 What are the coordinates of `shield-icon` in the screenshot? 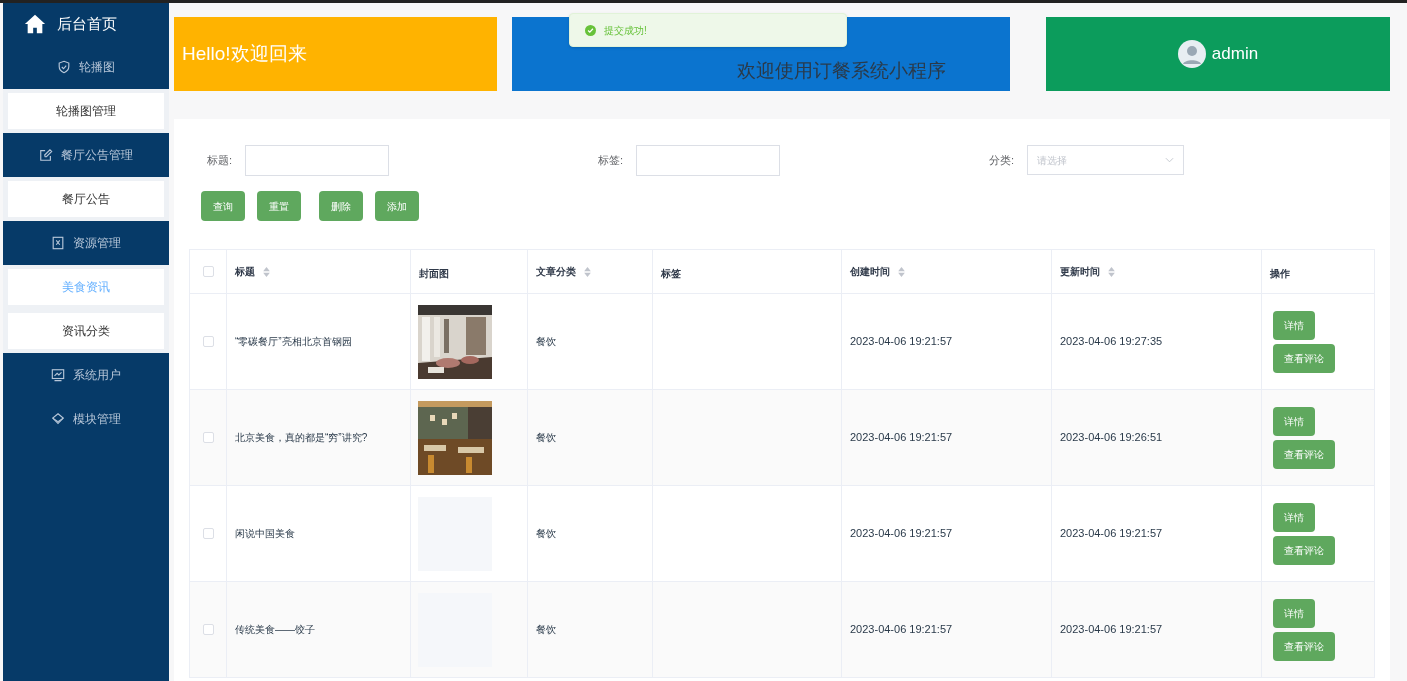 It's located at (64, 67).